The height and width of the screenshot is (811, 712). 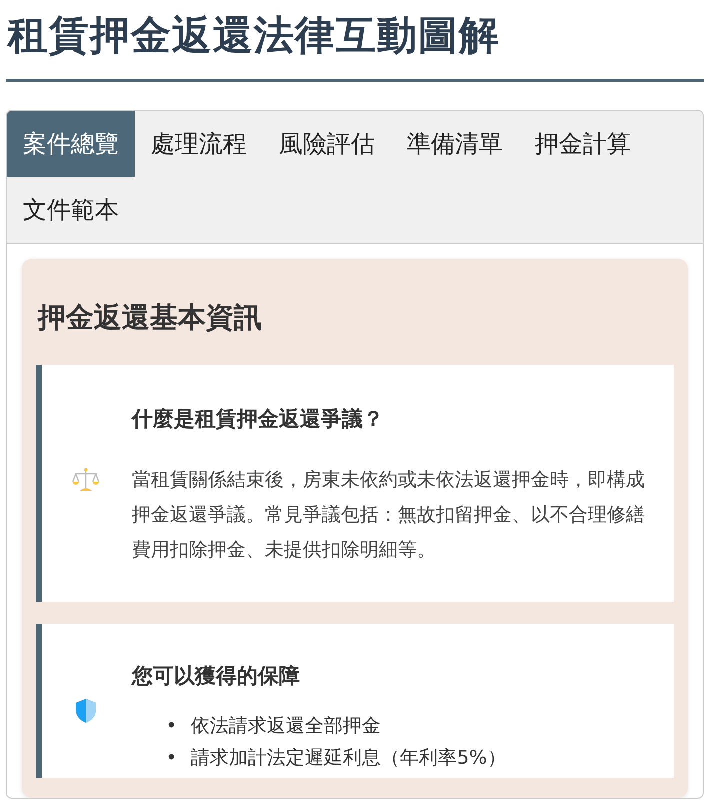 What do you see at coordinates (348, 758) in the screenshot?
I see `list-item: 請求加計法定遲延利息（年利率5%）` at bounding box center [348, 758].